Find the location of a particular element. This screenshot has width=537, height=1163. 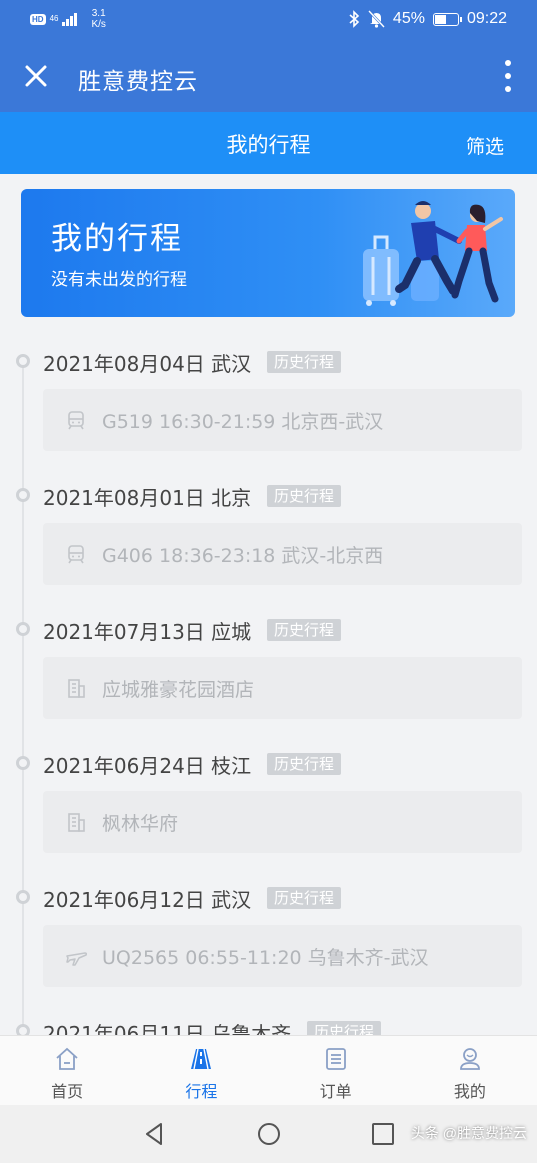

hd-badge: HD is located at coordinates (38, 19).